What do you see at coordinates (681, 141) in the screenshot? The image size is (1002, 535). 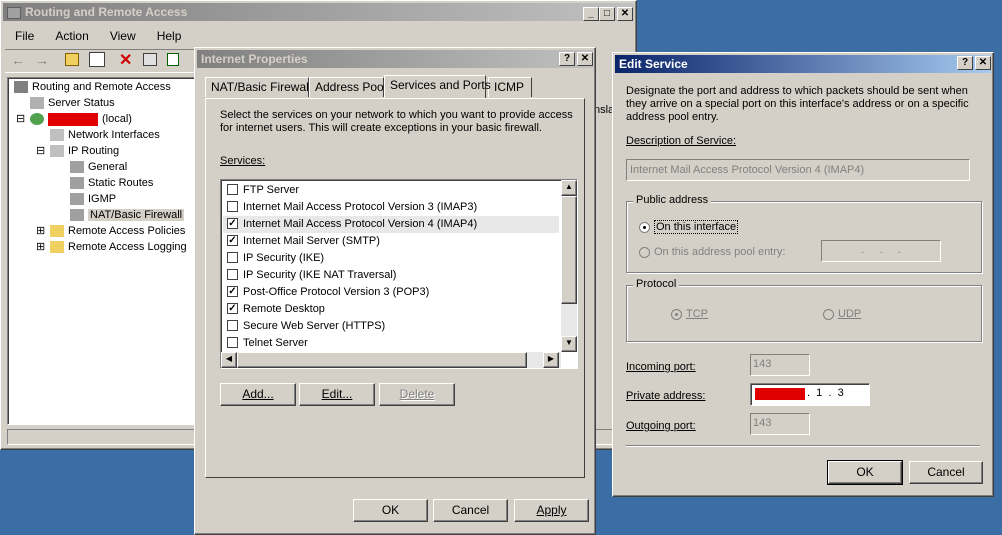 I see `description-of-service-label: Description of Service:` at bounding box center [681, 141].